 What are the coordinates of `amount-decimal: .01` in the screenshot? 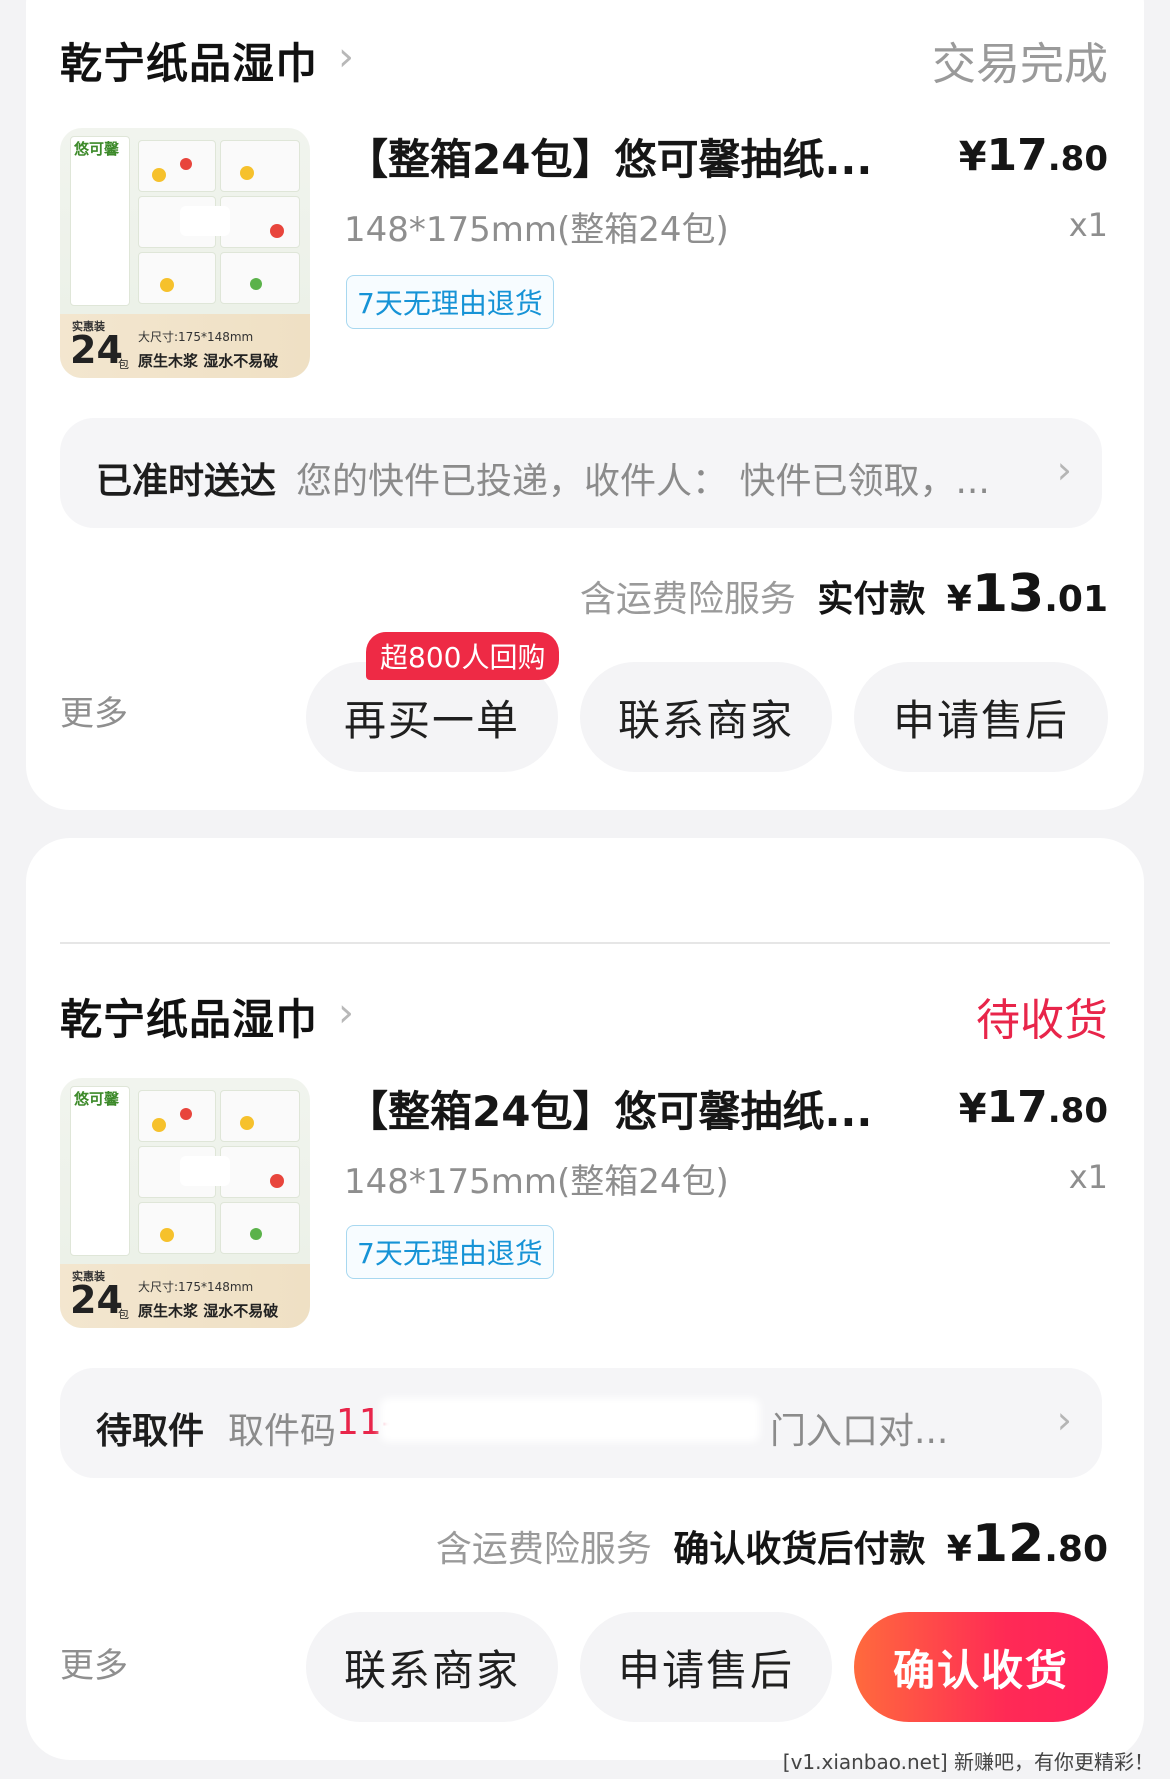 It's located at (1076, 599).